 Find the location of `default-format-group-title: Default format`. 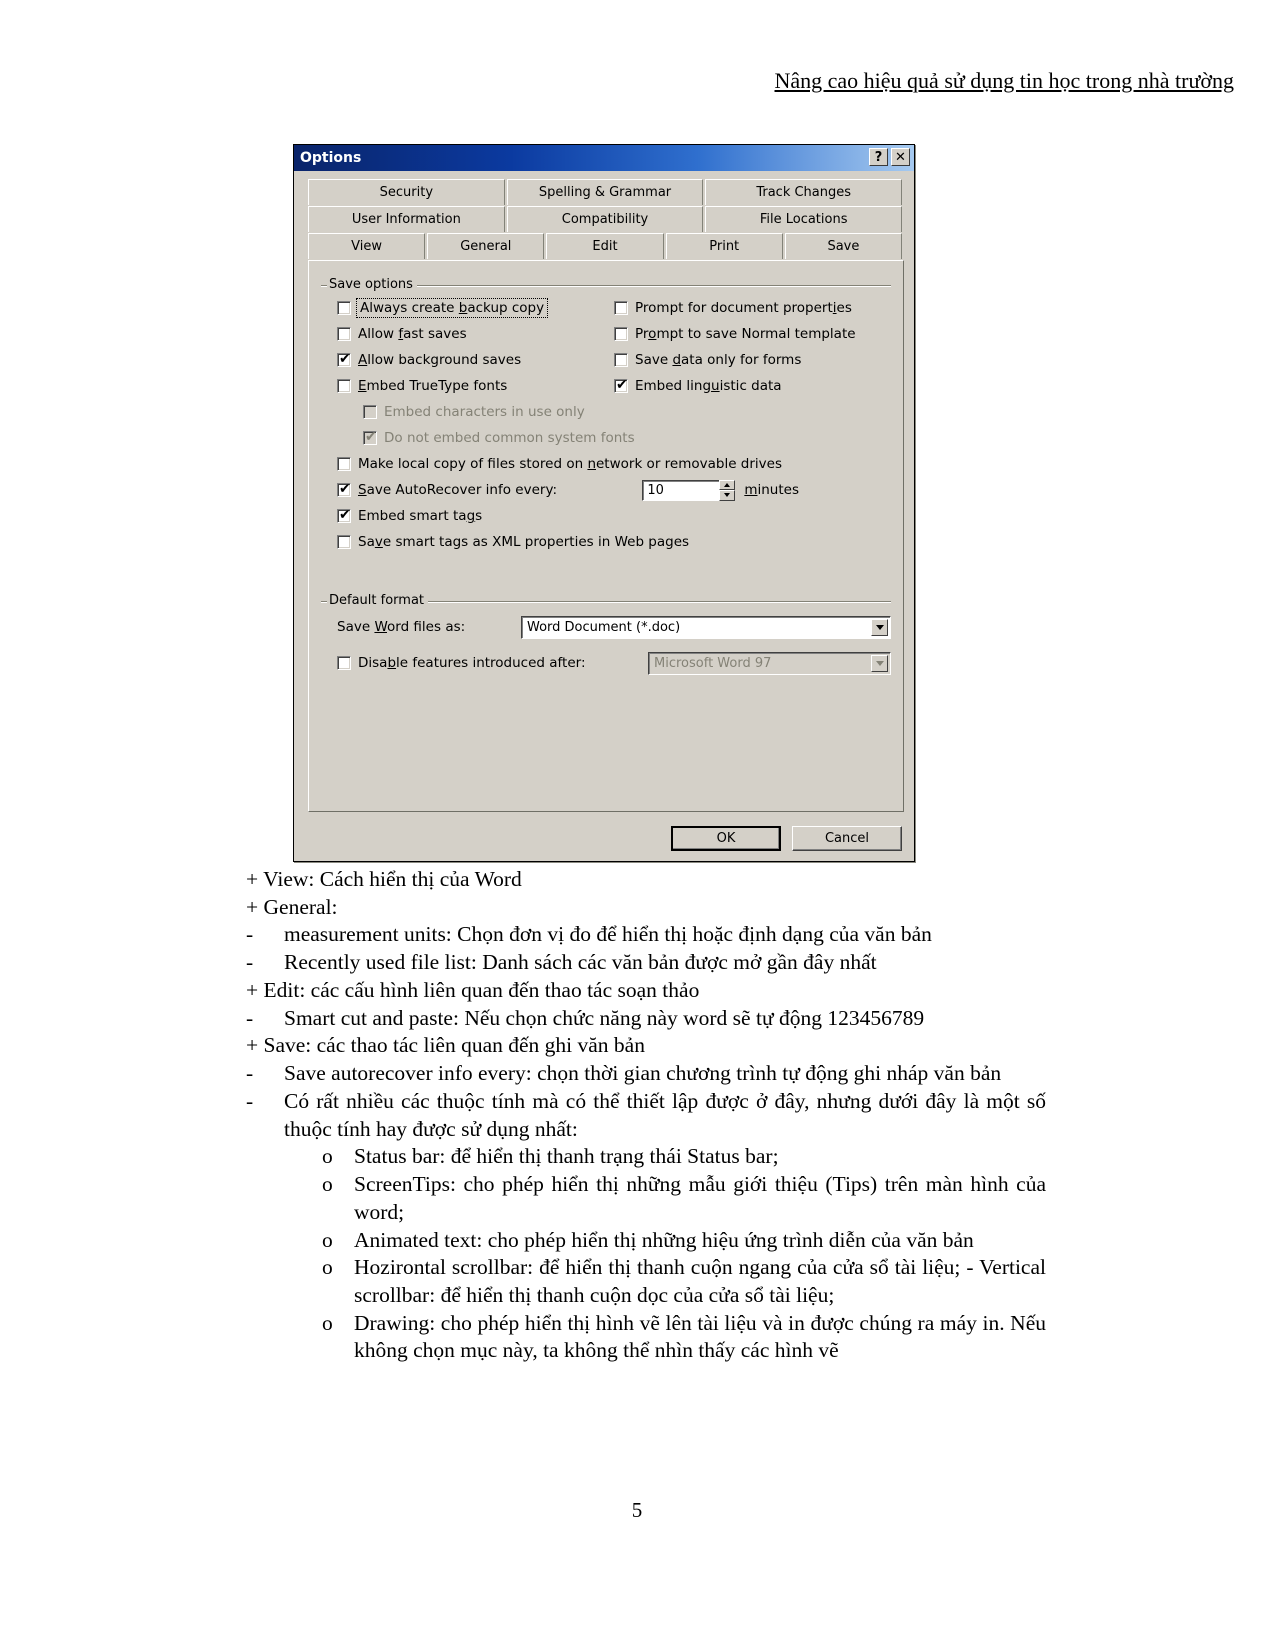

default-format-group-title: Default format is located at coordinates (378, 600).